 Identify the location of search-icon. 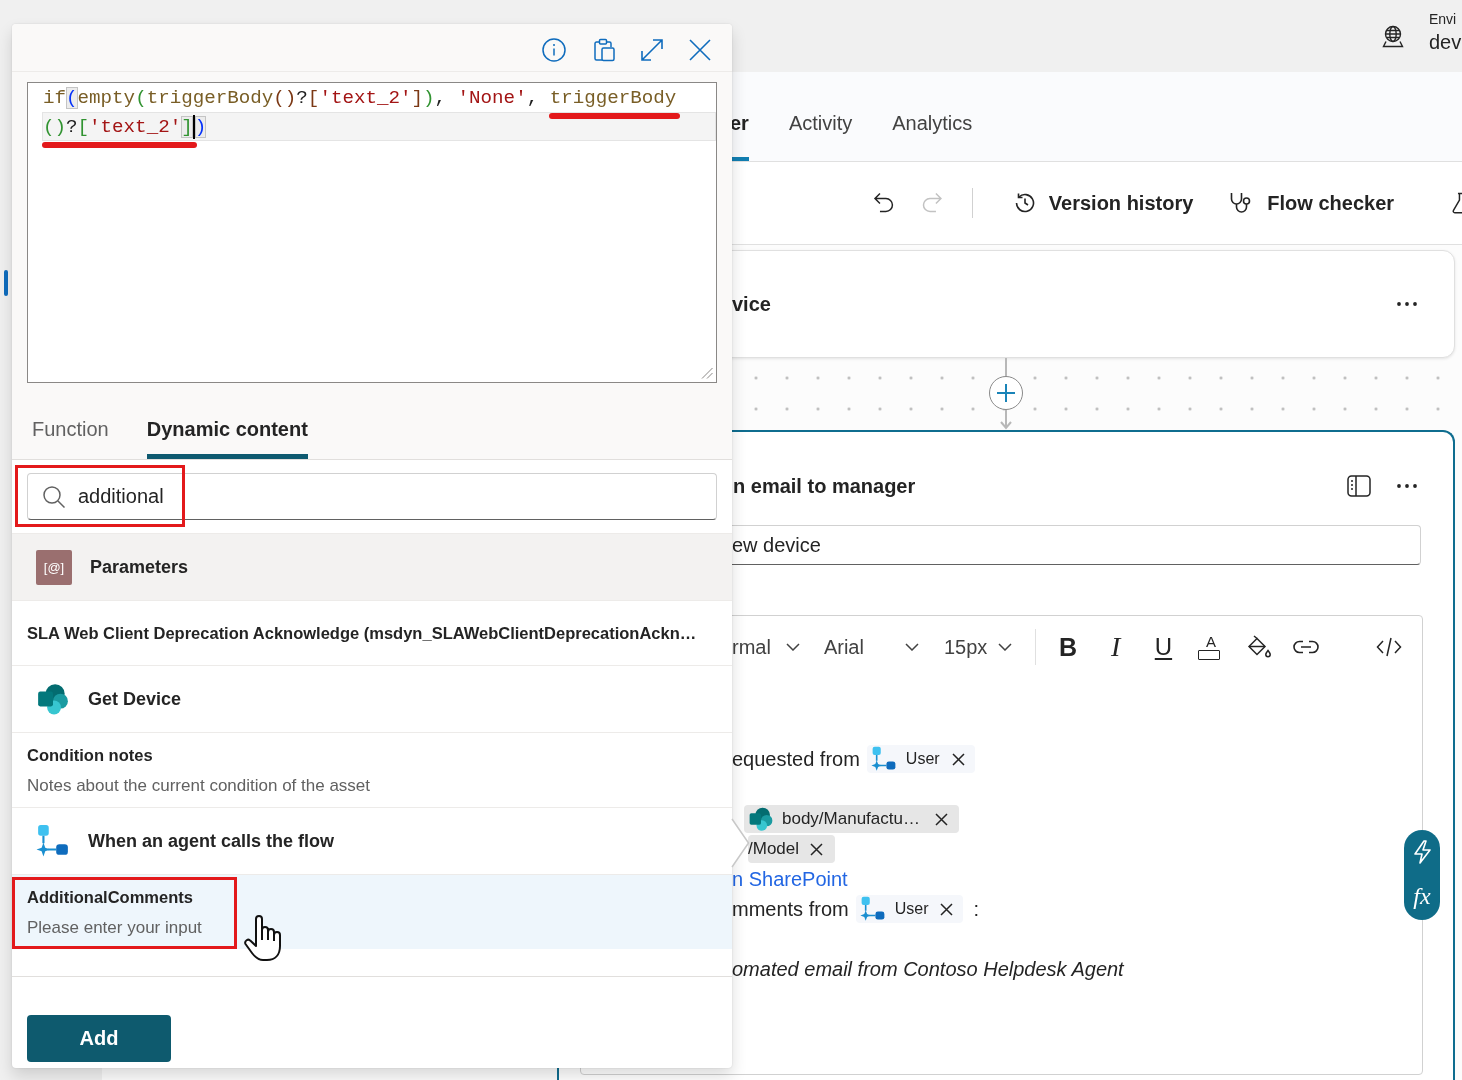
(54, 496).